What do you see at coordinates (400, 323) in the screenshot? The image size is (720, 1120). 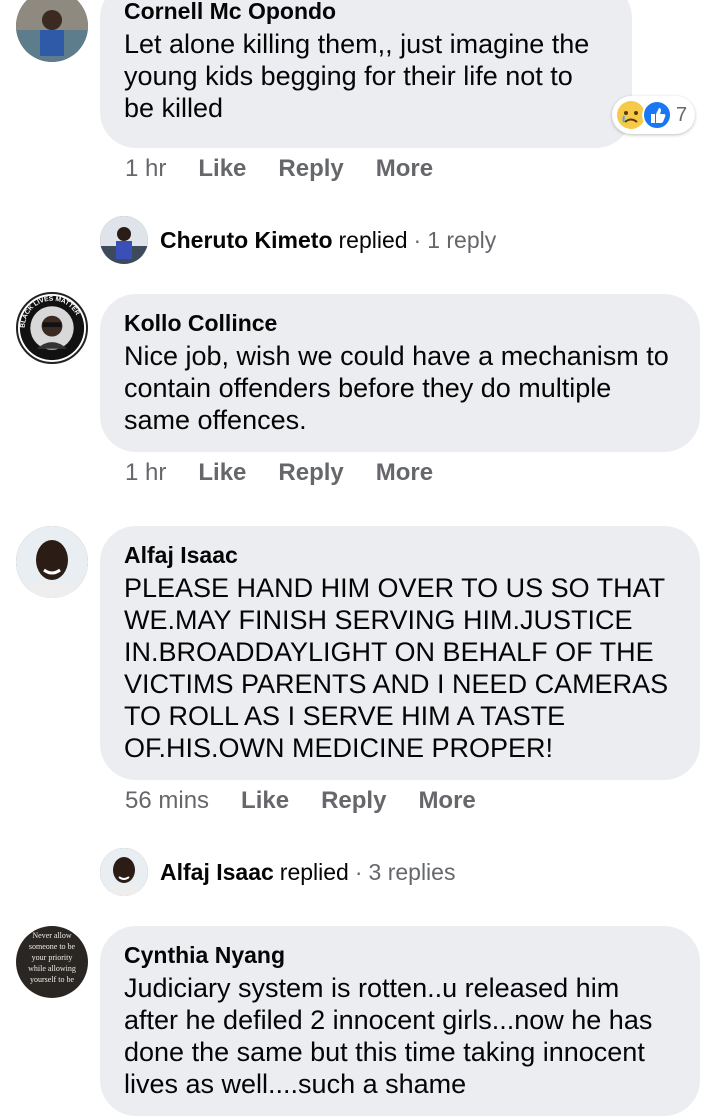 I see `comment-author: Kollo Collince` at bounding box center [400, 323].